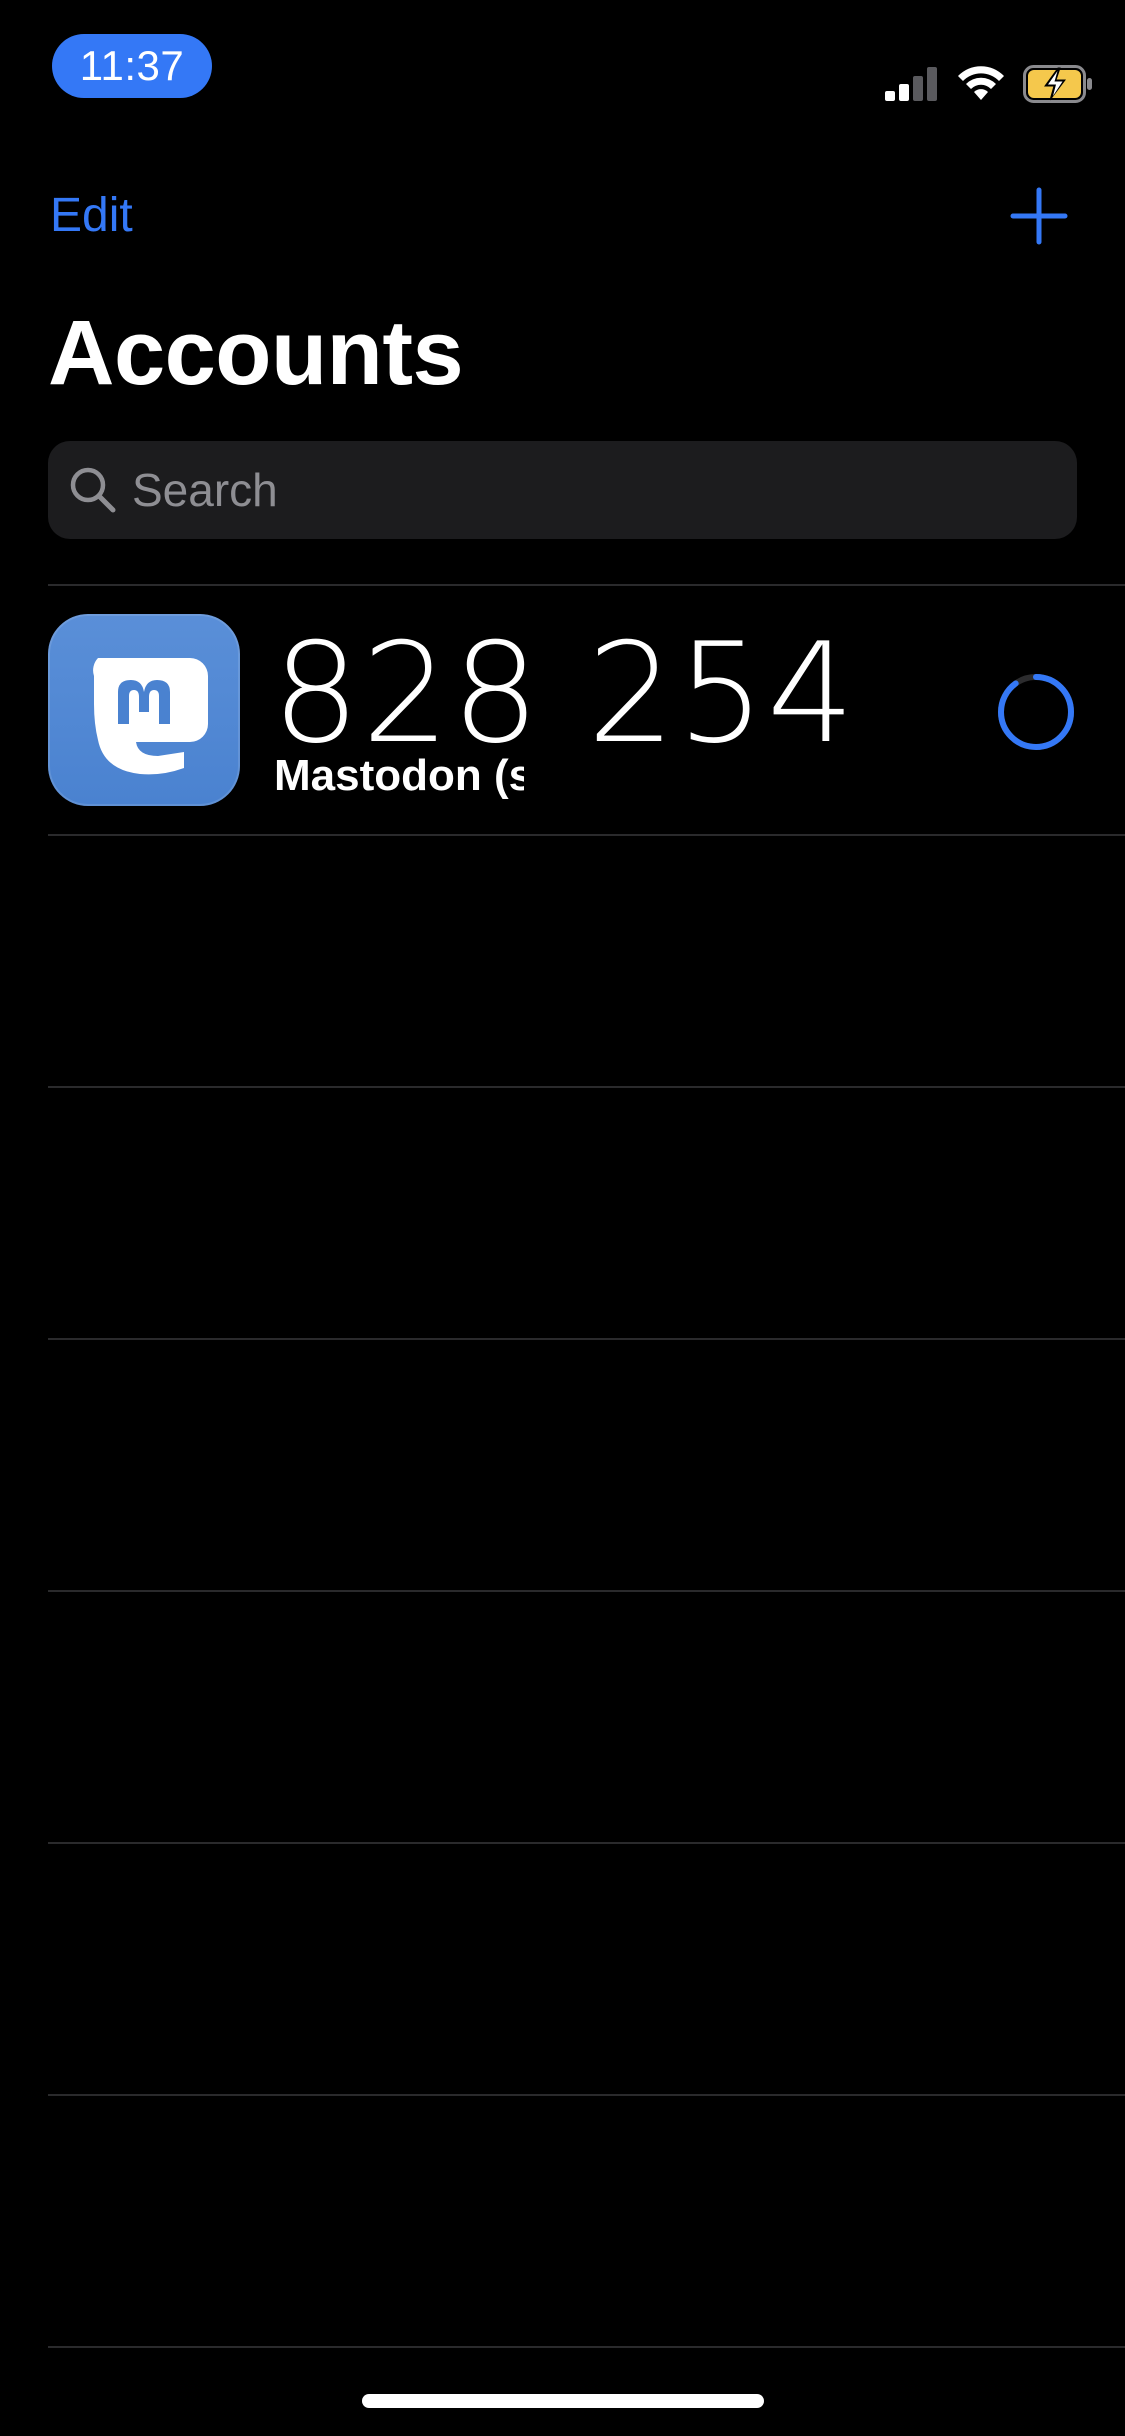 The height and width of the screenshot is (2436, 1125). I want to click on status-icons, so click(989, 84).